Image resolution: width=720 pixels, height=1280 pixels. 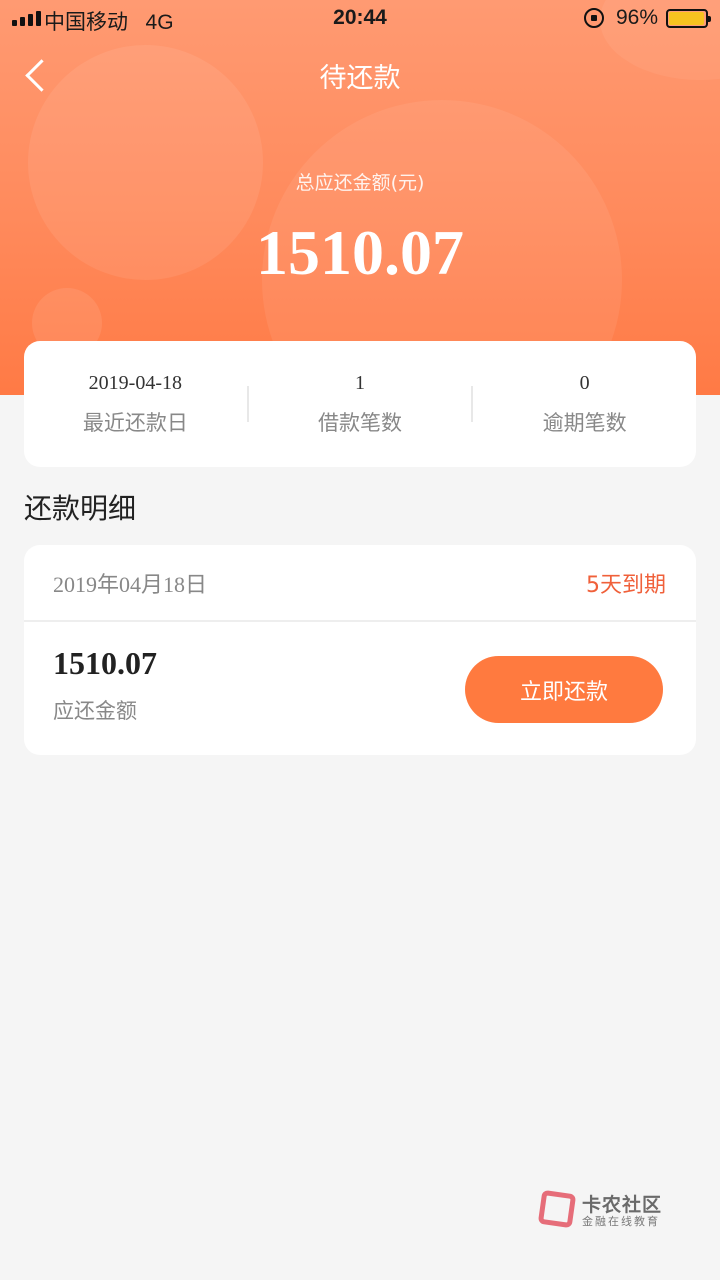 I want to click on page-title: 待还款, so click(x=360, y=78).